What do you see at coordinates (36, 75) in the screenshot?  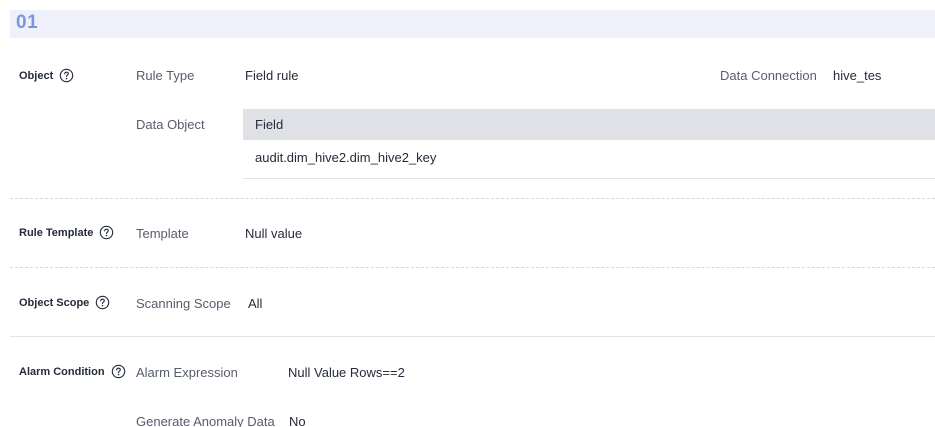 I see `object-label-text: Object` at bounding box center [36, 75].